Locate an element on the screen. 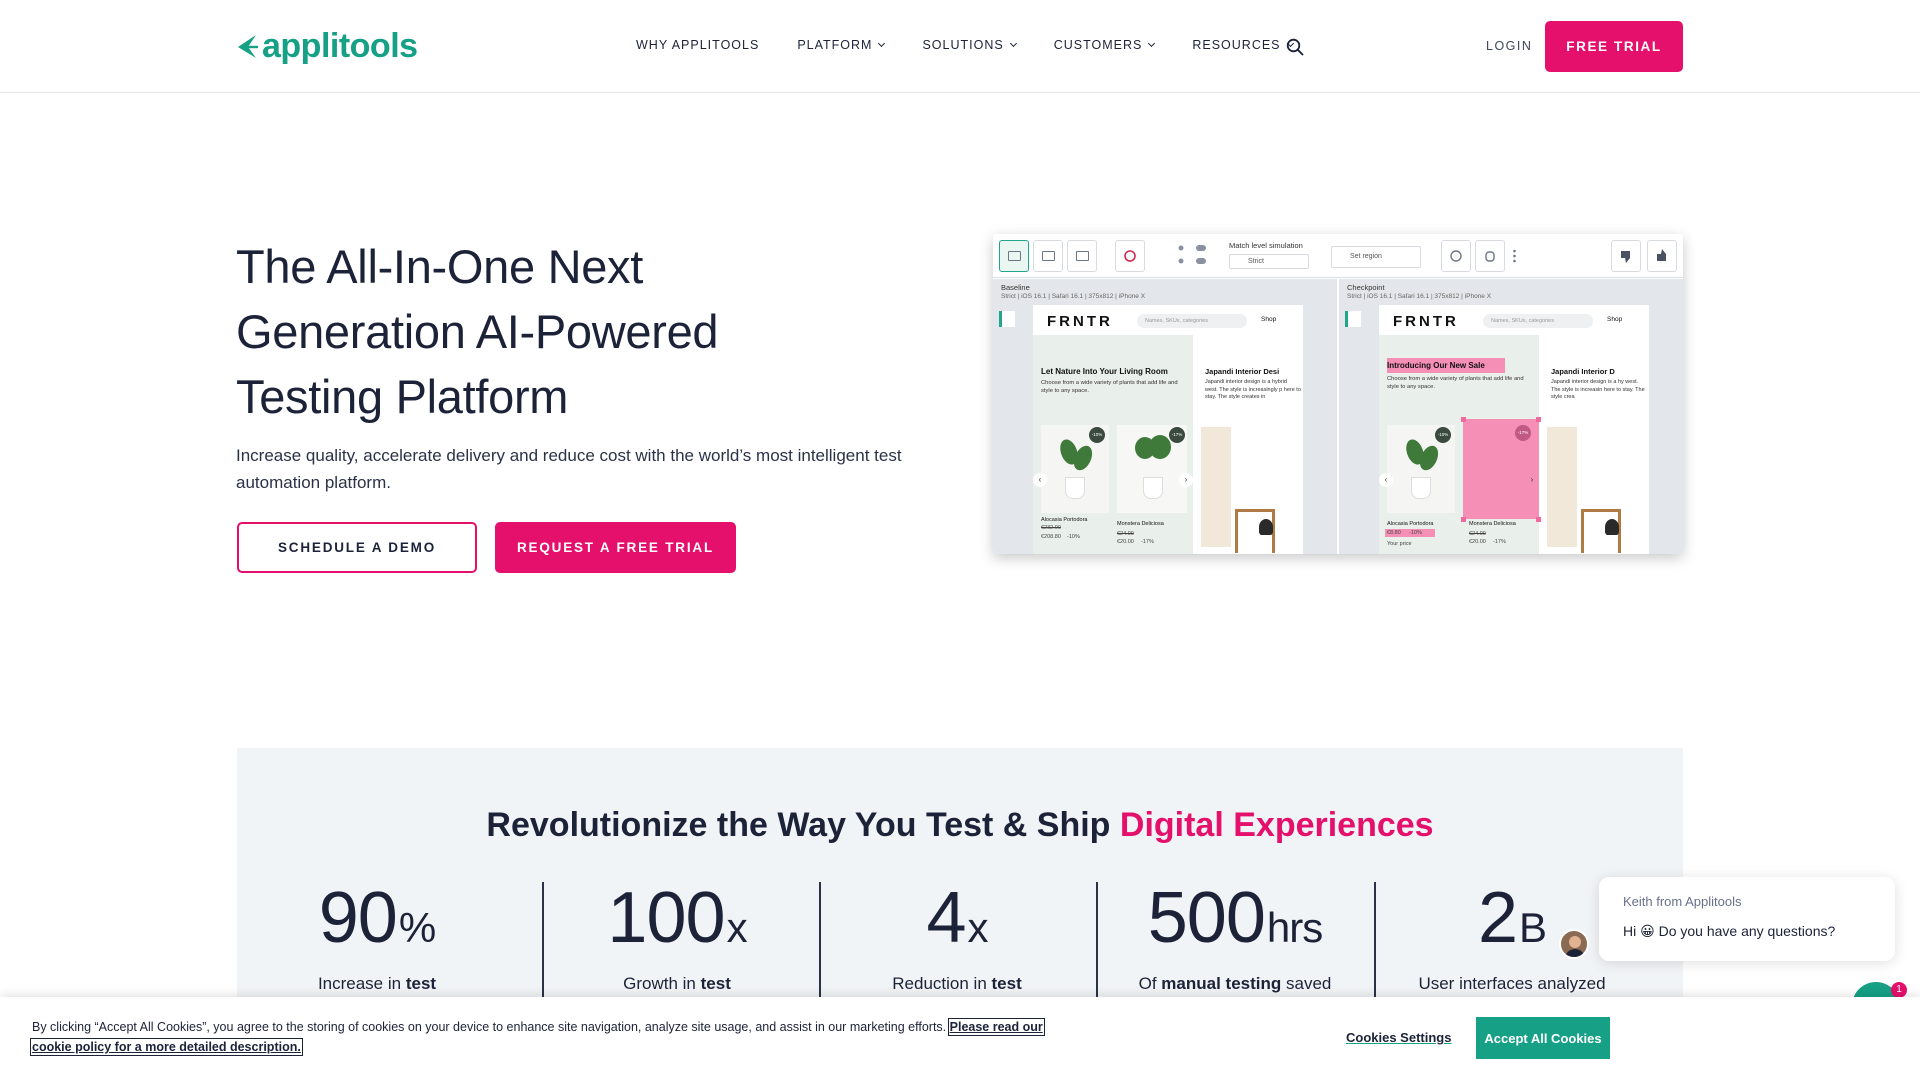  stat-label: Growth in test is located at coordinates (677, 984).